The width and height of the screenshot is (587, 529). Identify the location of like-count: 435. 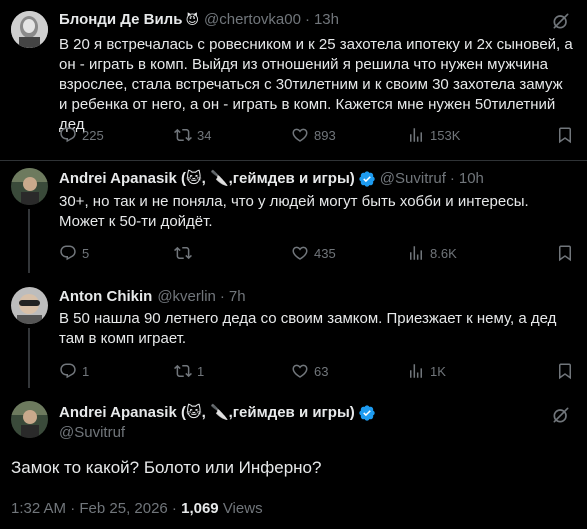
(325, 253).